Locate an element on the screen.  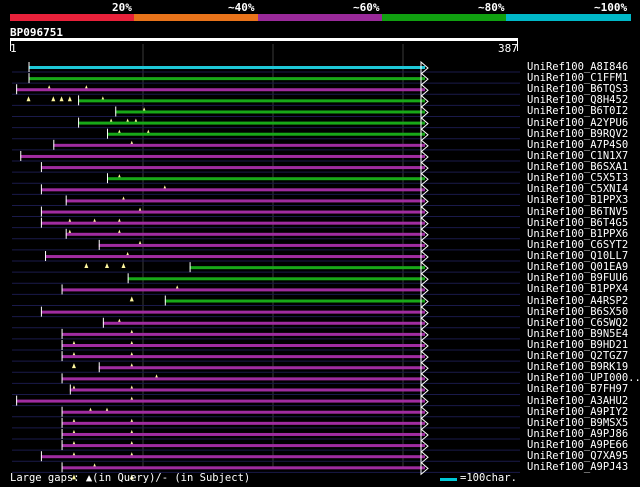
scale-bar is located at coordinates (448, 479).